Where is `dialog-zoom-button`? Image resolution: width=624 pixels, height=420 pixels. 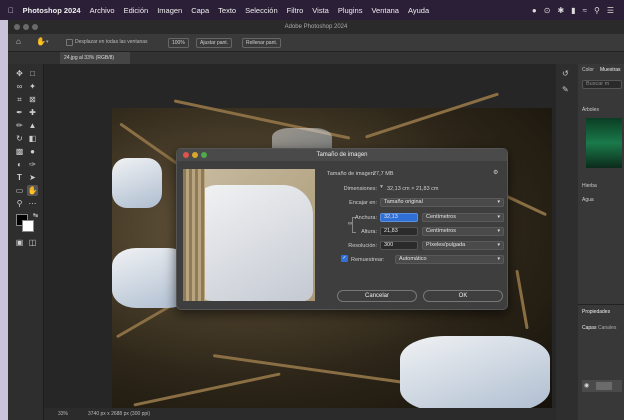 dialog-zoom-button is located at coordinates (204, 155).